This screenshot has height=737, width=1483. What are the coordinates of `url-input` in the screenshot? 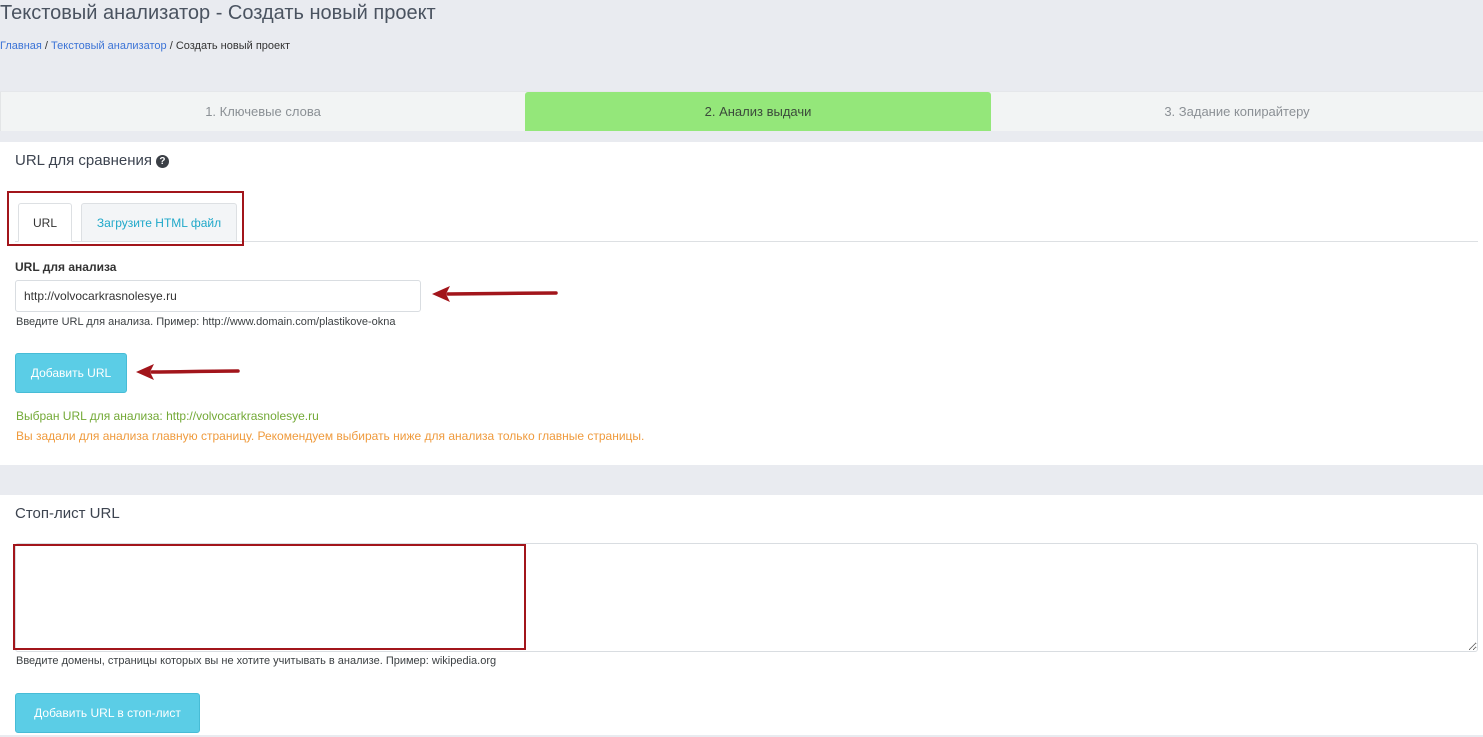 It's located at (218, 296).